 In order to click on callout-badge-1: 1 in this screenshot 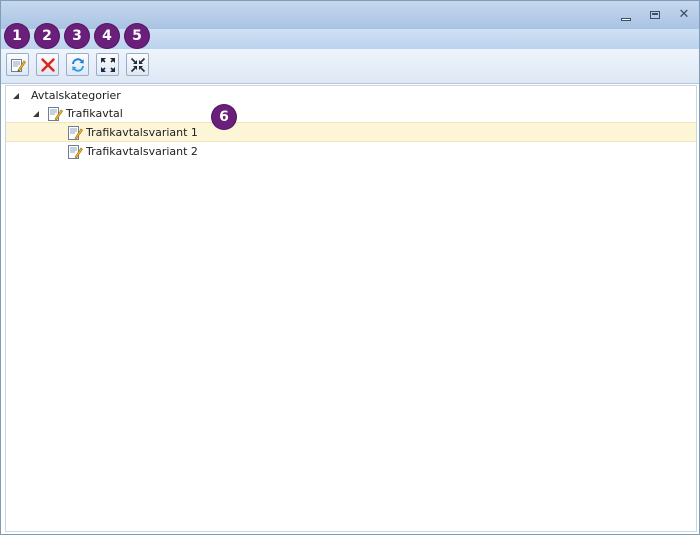, I will do `click(17, 36)`.